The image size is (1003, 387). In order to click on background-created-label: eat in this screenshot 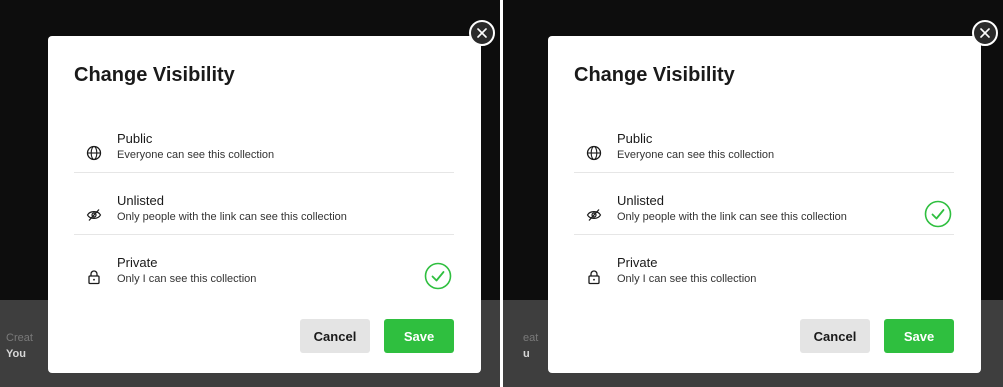, I will do `click(531, 338)`.